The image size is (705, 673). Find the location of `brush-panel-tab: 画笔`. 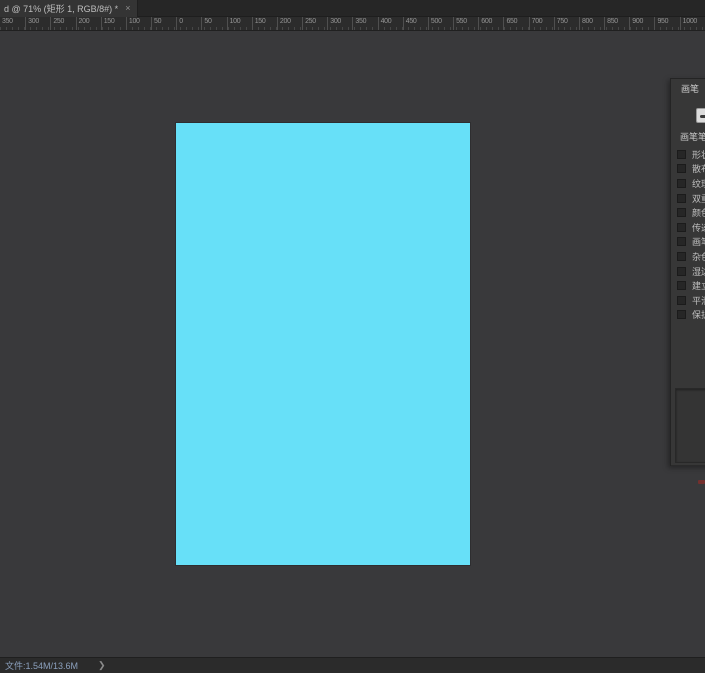

brush-panel-tab: 画笔 is located at coordinates (688, 88).